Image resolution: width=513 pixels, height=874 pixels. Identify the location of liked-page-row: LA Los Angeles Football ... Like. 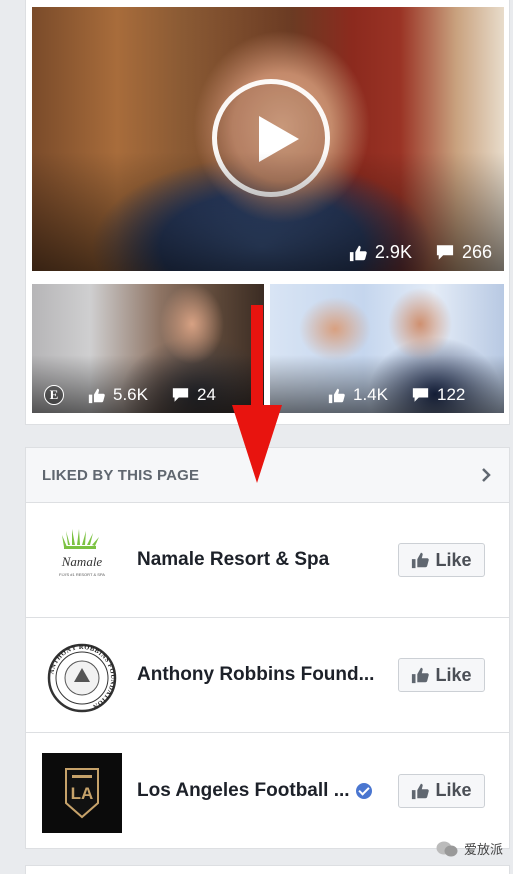
(267, 790).